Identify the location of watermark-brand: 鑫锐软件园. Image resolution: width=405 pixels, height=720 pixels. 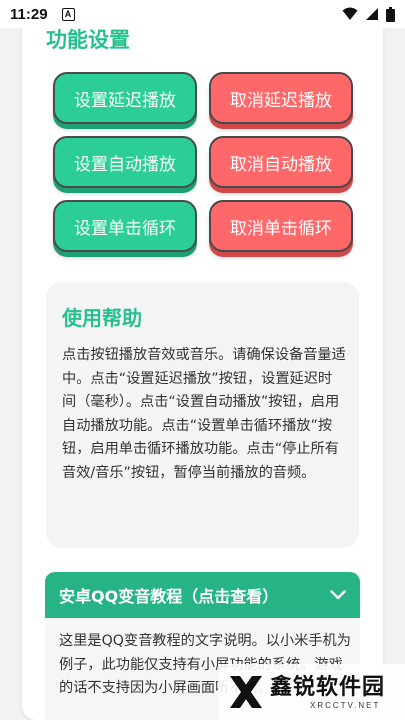
(328, 687).